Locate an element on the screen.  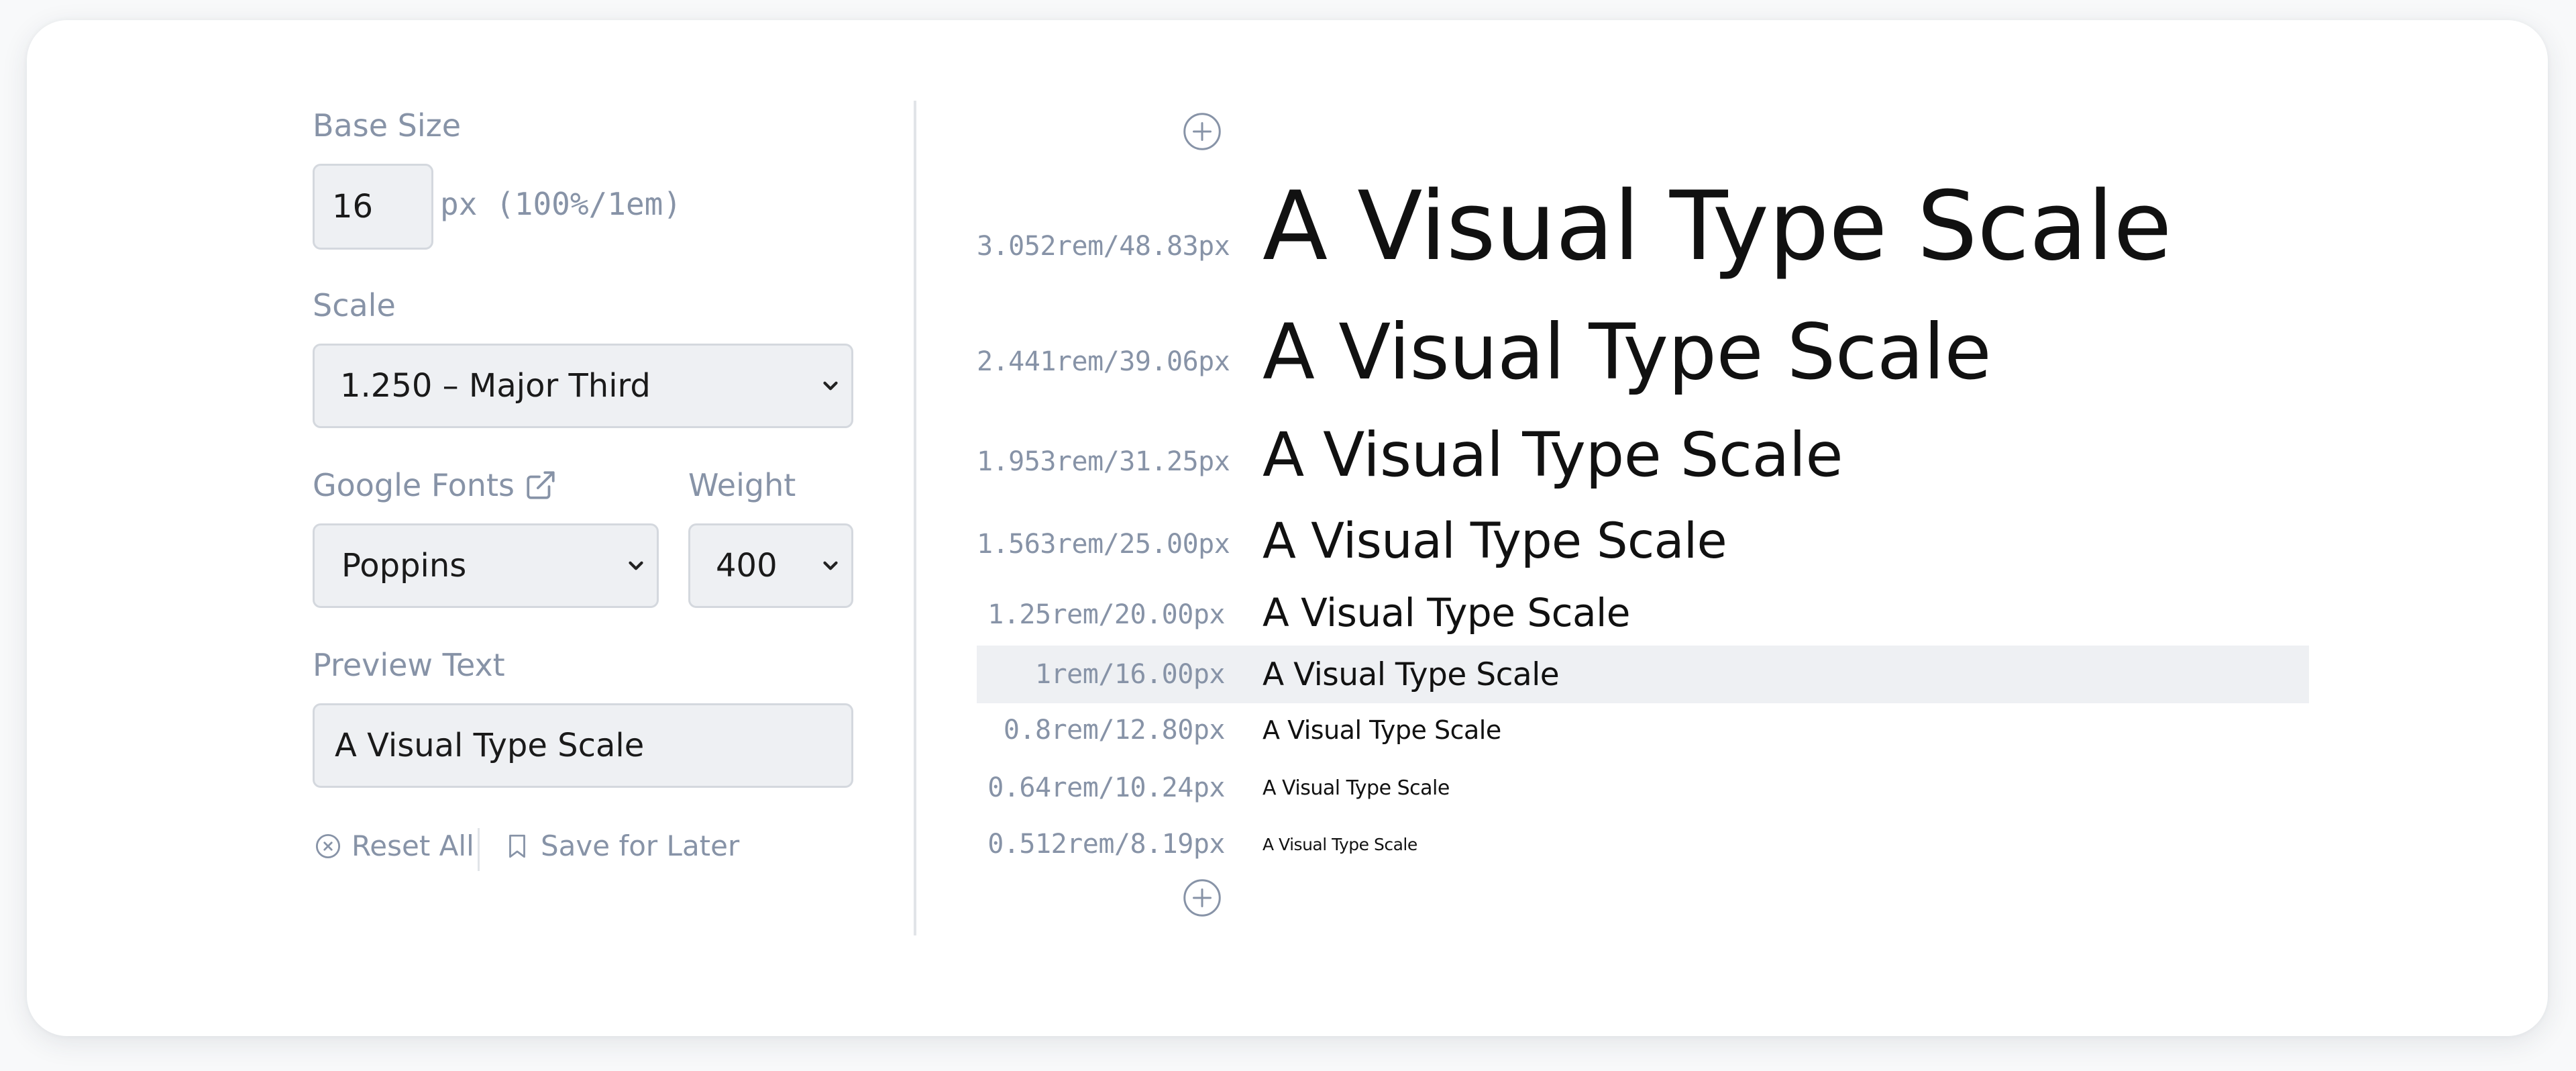
scale-row-size: 0.512rem/8.19px is located at coordinates (1106, 844).